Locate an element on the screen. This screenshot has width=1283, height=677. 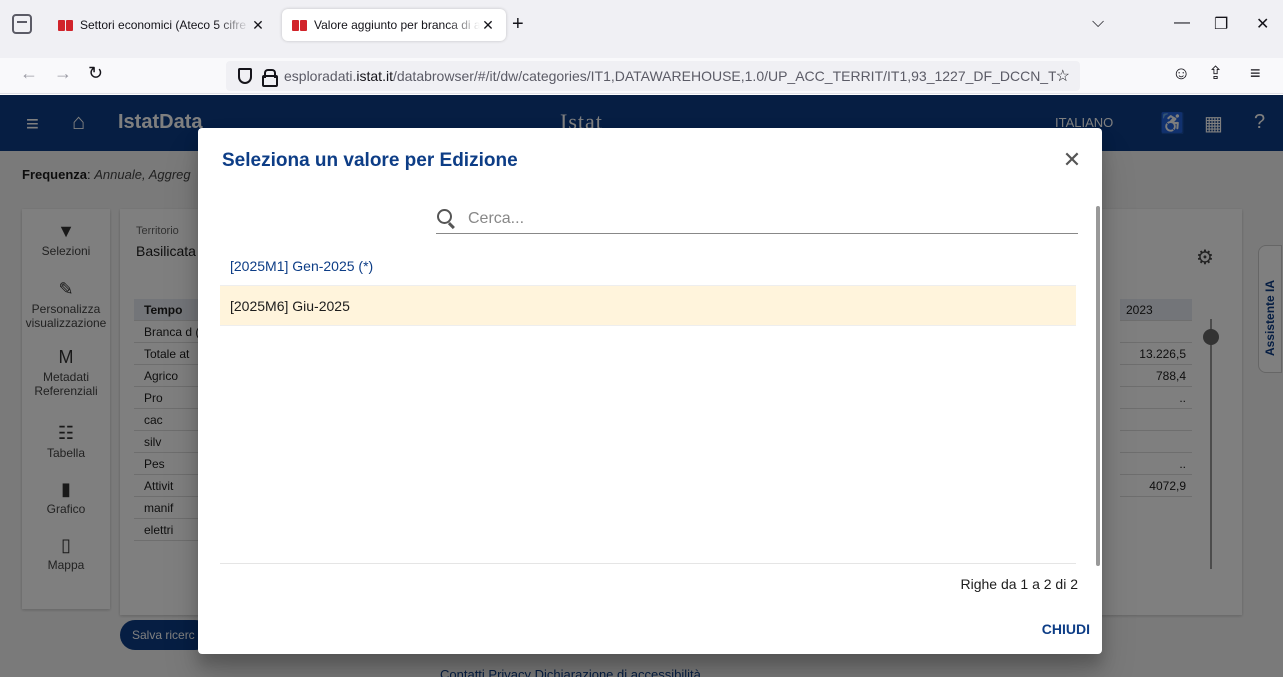
dialog-divider is located at coordinates (648, 563).